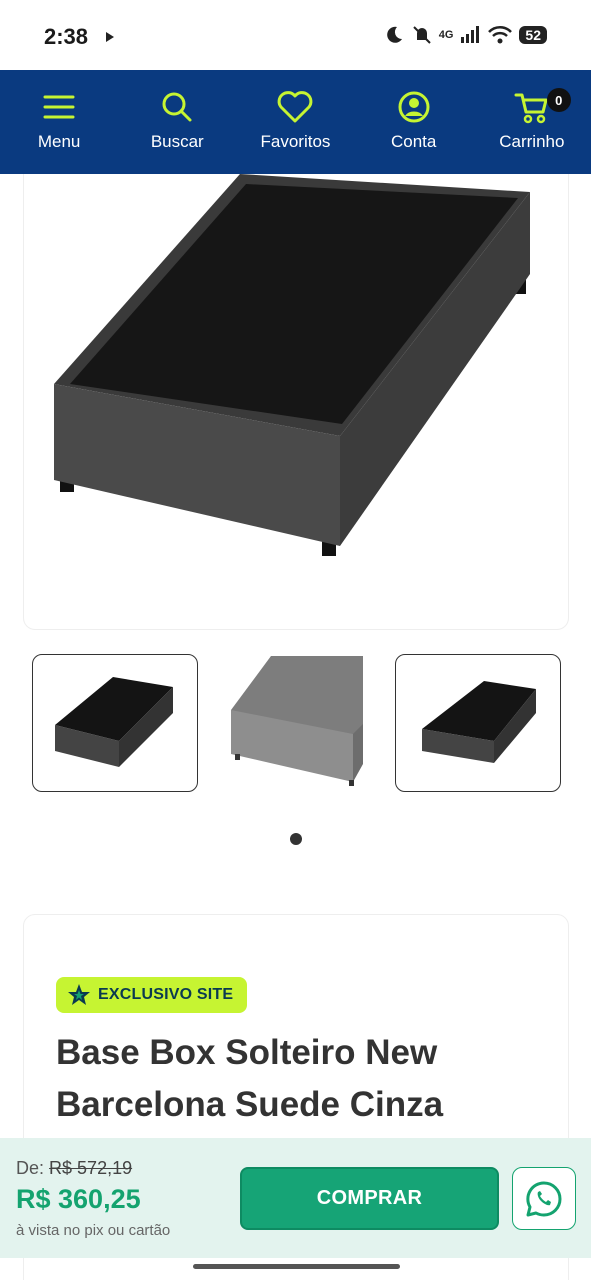  What do you see at coordinates (177, 107) in the screenshot?
I see `search-icon` at bounding box center [177, 107].